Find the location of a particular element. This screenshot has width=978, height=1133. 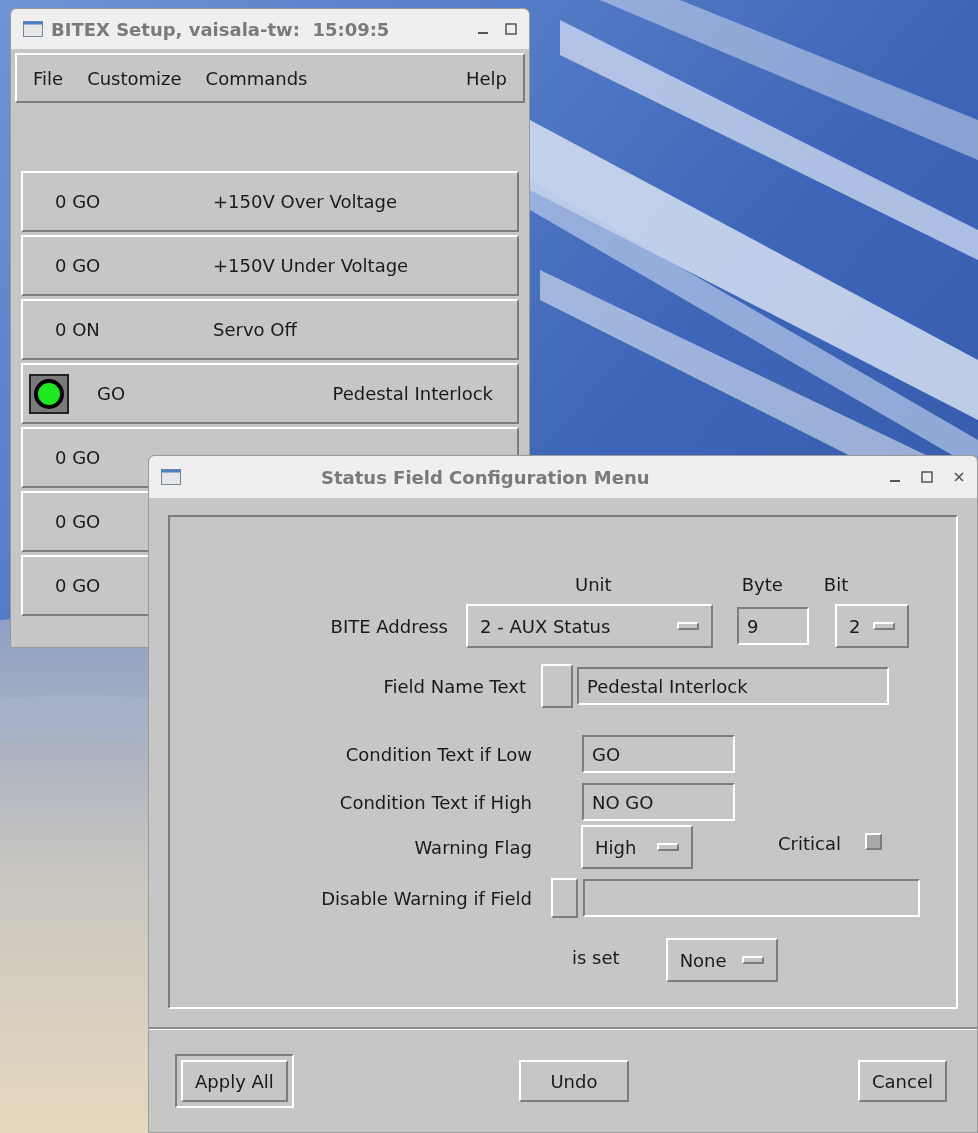

status-label: Servo Off is located at coordinates (255, 330).